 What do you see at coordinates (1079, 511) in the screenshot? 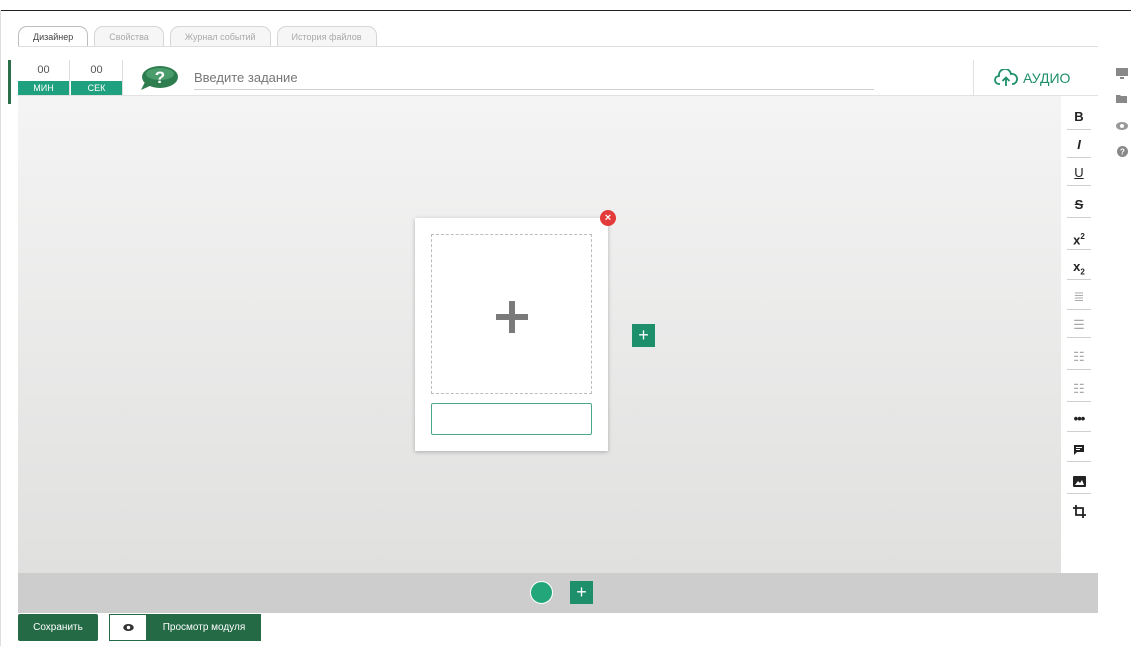
I see `crop-icon` at bounding box center [1079, 511].